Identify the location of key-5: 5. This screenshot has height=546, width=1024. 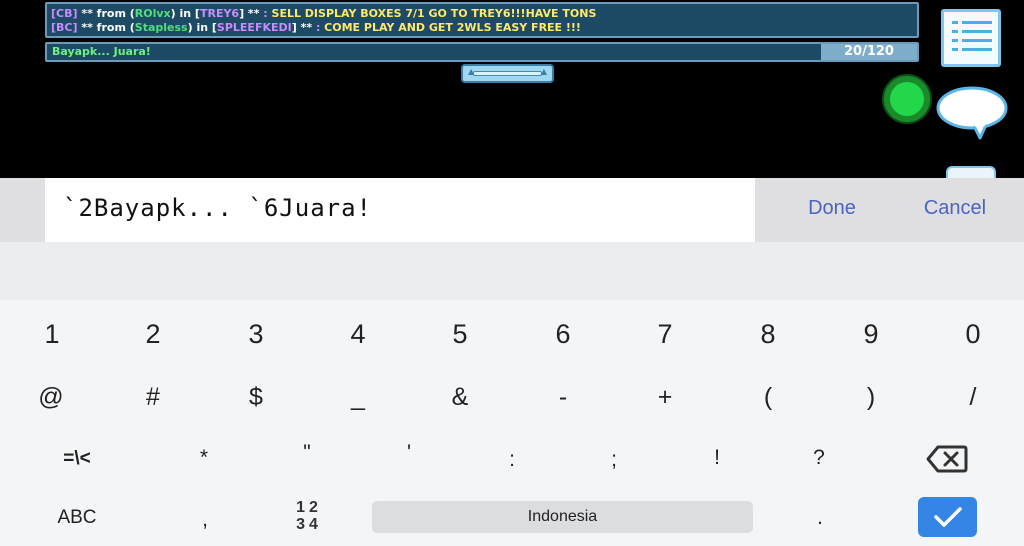
(460, 334).